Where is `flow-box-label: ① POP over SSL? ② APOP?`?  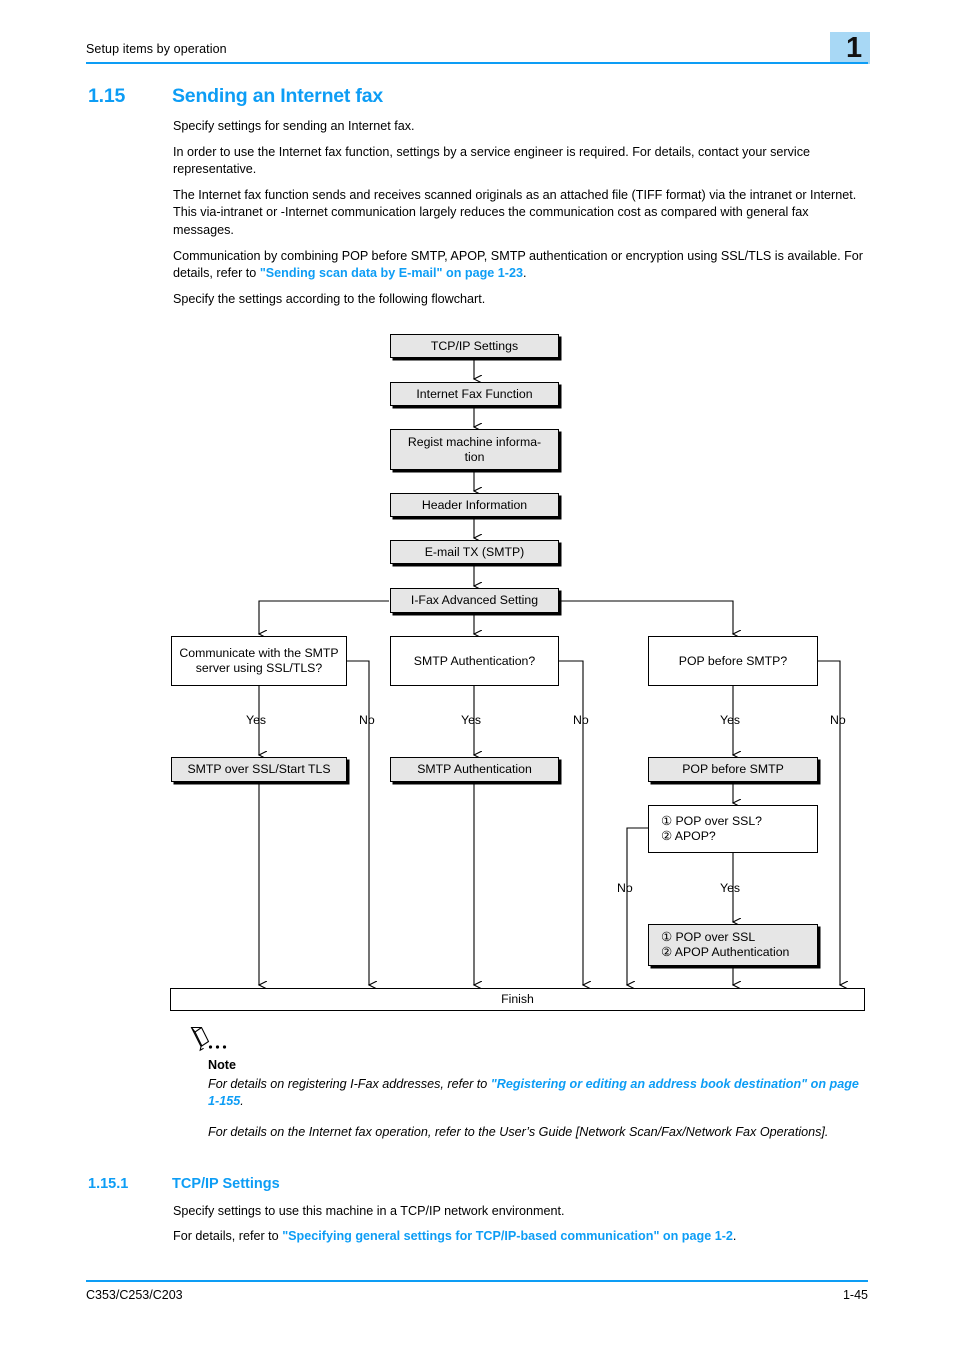
flow-box-label: ① POP over SSL? ② APOP? is located at coordinates (712, 828).